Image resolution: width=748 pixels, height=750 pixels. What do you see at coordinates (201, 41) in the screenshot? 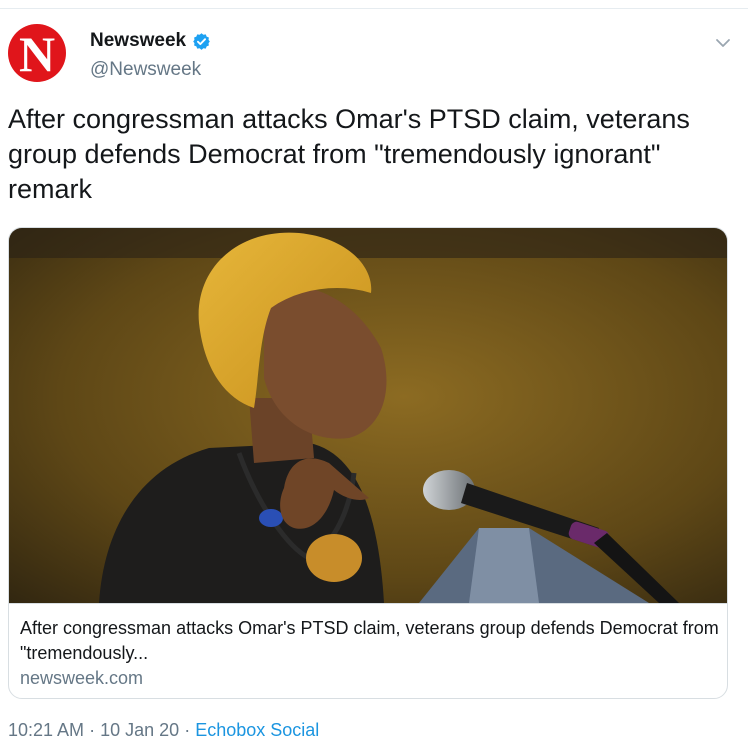
I see `verified-badge-icon` at bounding box center [201, 41].